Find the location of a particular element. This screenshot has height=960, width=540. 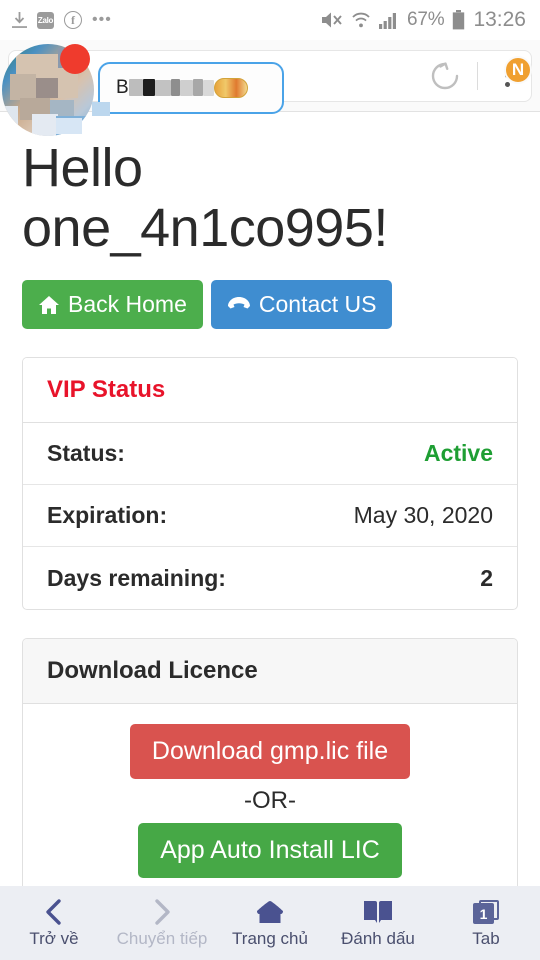

toolbar-divider is located at coordinates (477, 75).